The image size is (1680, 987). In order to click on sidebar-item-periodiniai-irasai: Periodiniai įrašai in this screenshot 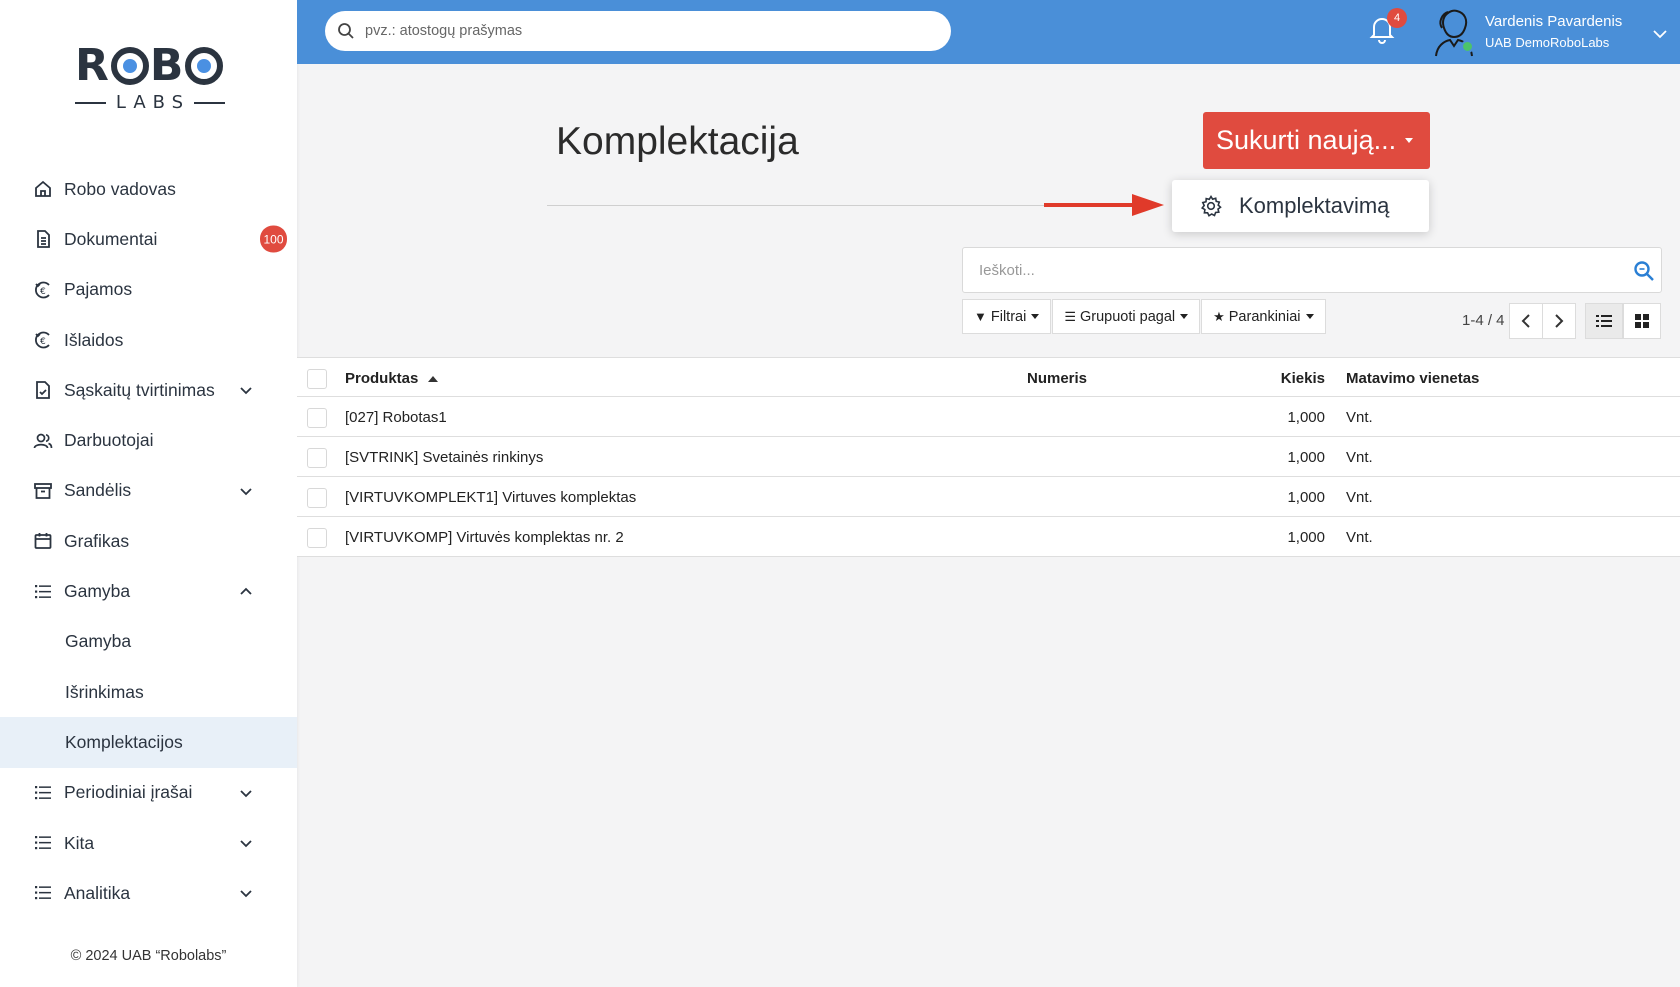, I will do `click(148, 793)`.